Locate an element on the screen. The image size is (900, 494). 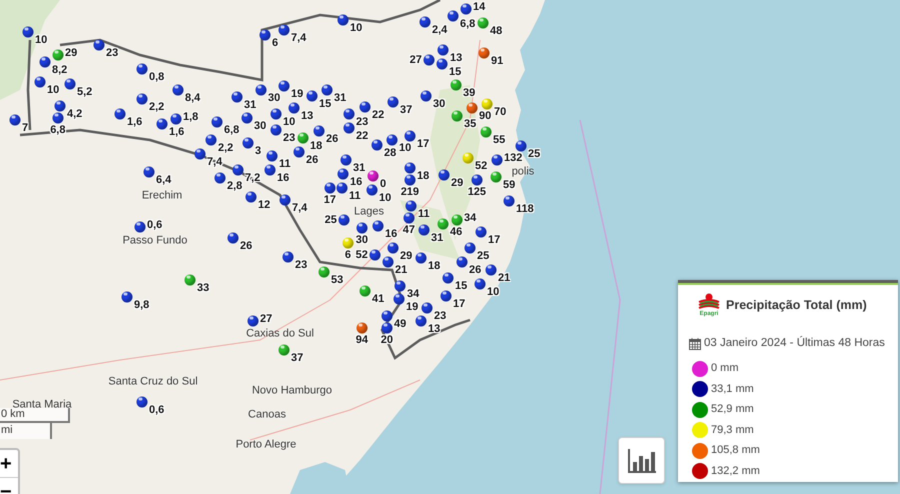
chart-button is located at coordinates (641, 460).